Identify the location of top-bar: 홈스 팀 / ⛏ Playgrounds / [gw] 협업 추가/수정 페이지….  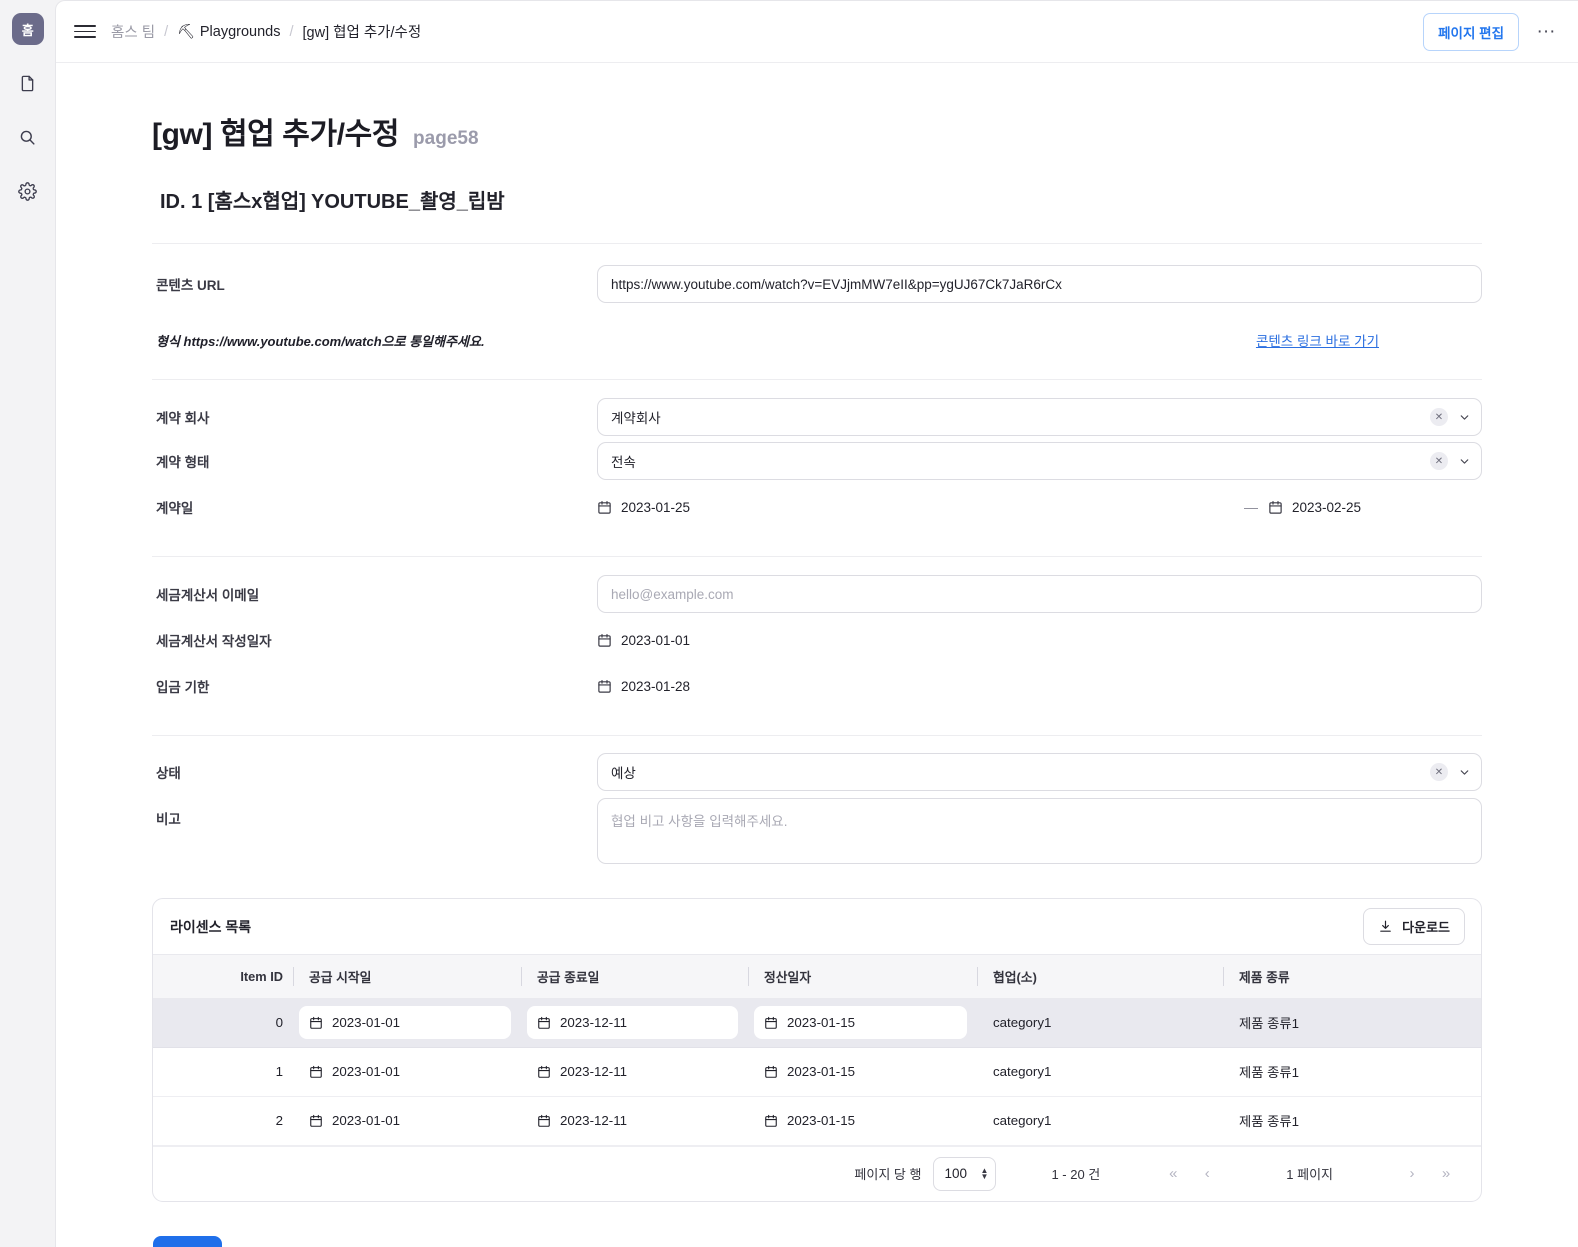
(817, 32).